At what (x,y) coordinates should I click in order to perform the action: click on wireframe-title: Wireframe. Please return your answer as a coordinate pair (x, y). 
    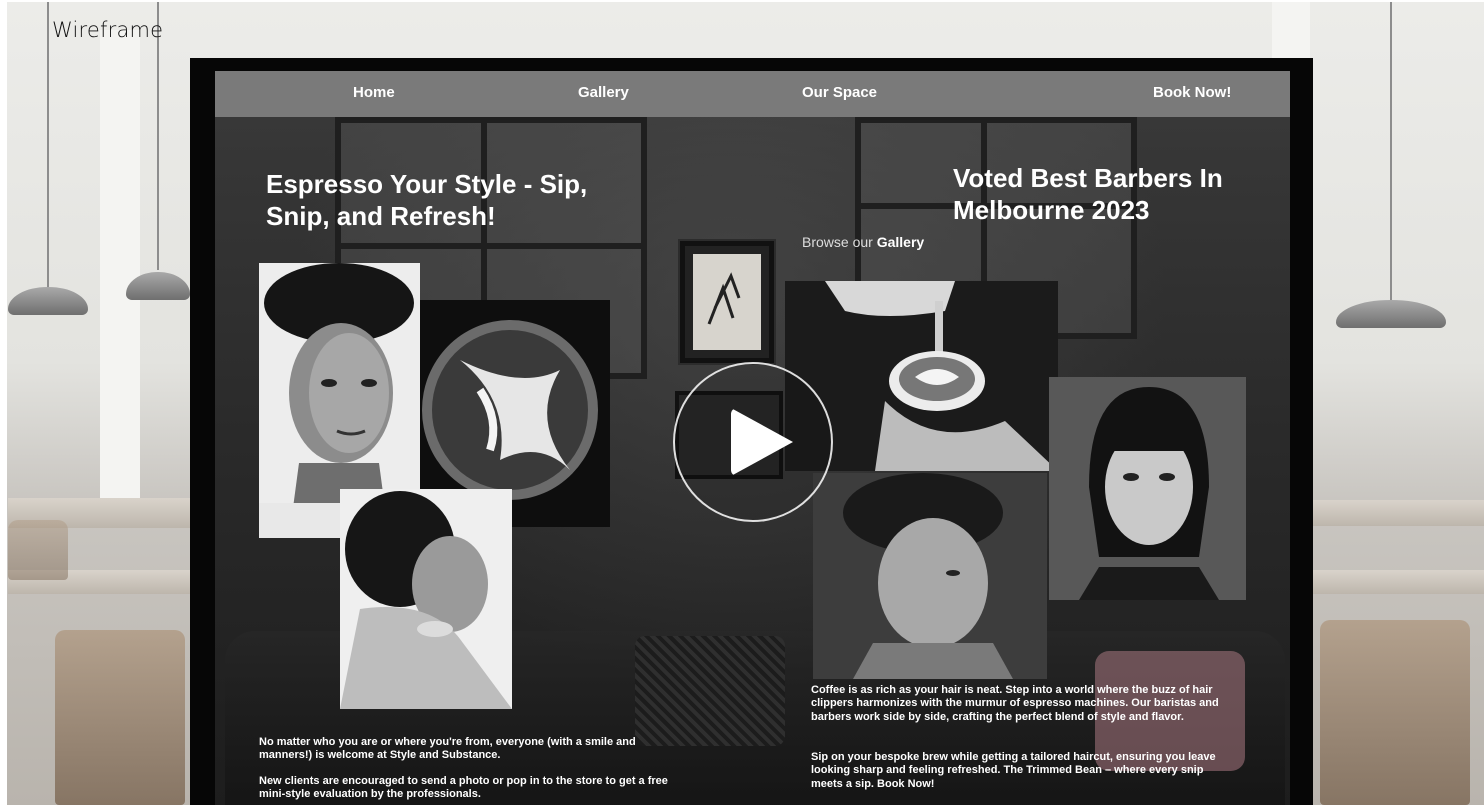
    Looking at the image, I should click on (108, 30).